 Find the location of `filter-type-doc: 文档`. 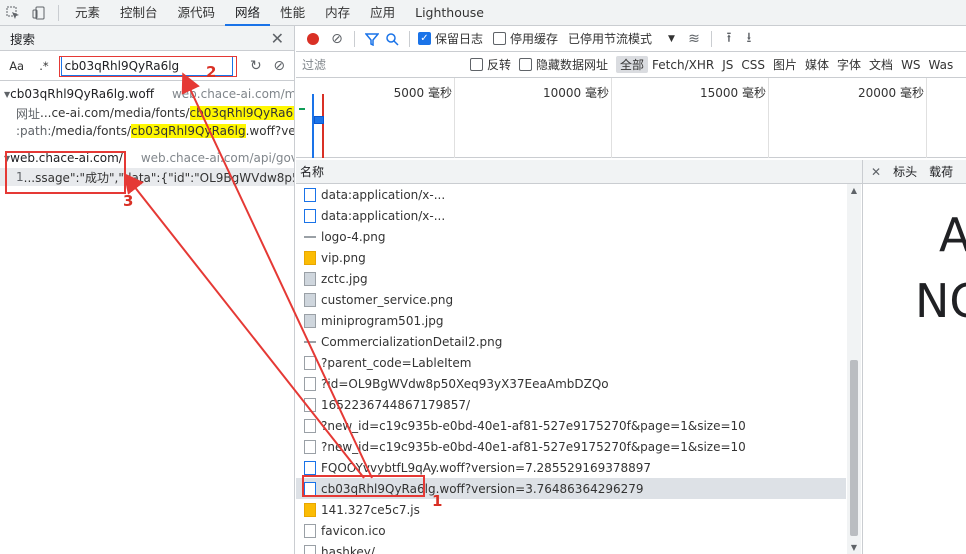

filter-type-doc: 文档 is located at coordinates (881, 64).